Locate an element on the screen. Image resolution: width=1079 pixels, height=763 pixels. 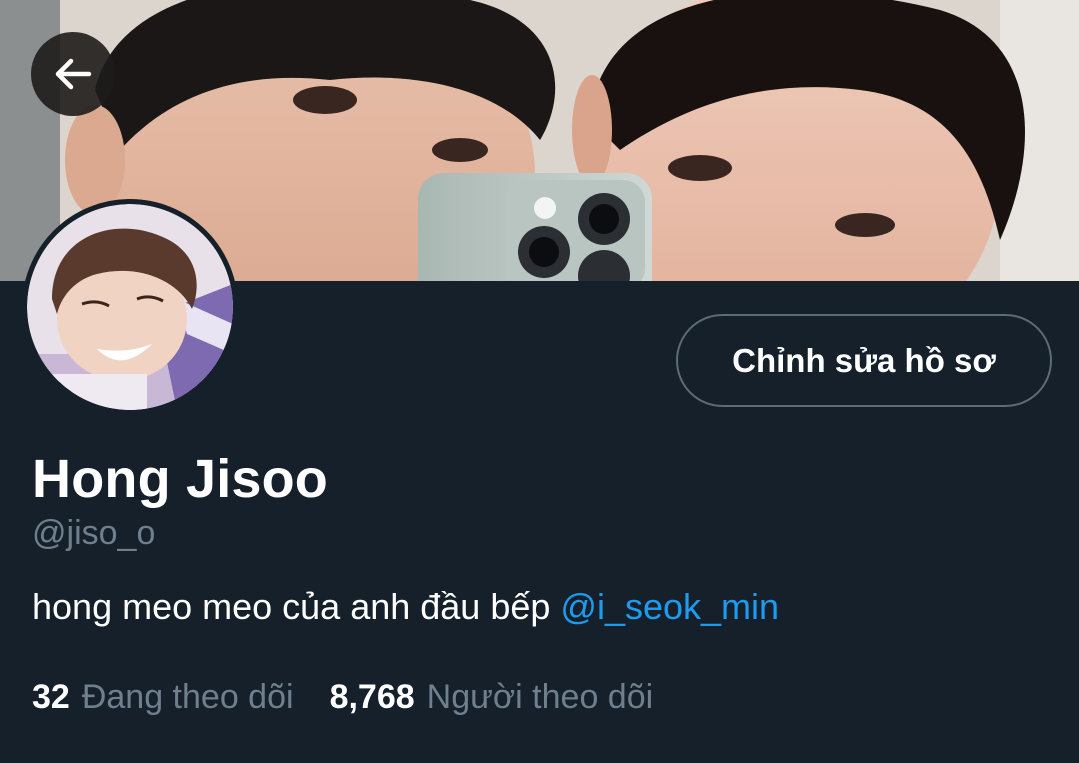
following-link: 32 Đang theo dõi is located at coordinates (163, 697).